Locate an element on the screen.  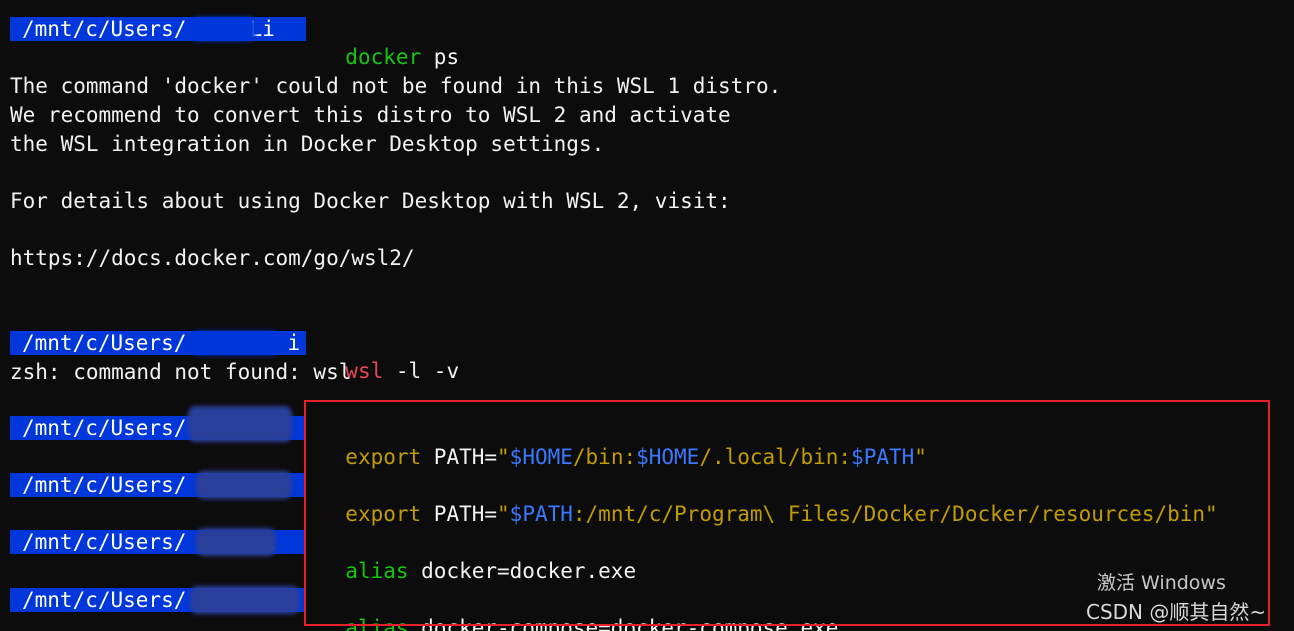
command-args: ps is located at coordinates (440, 57).